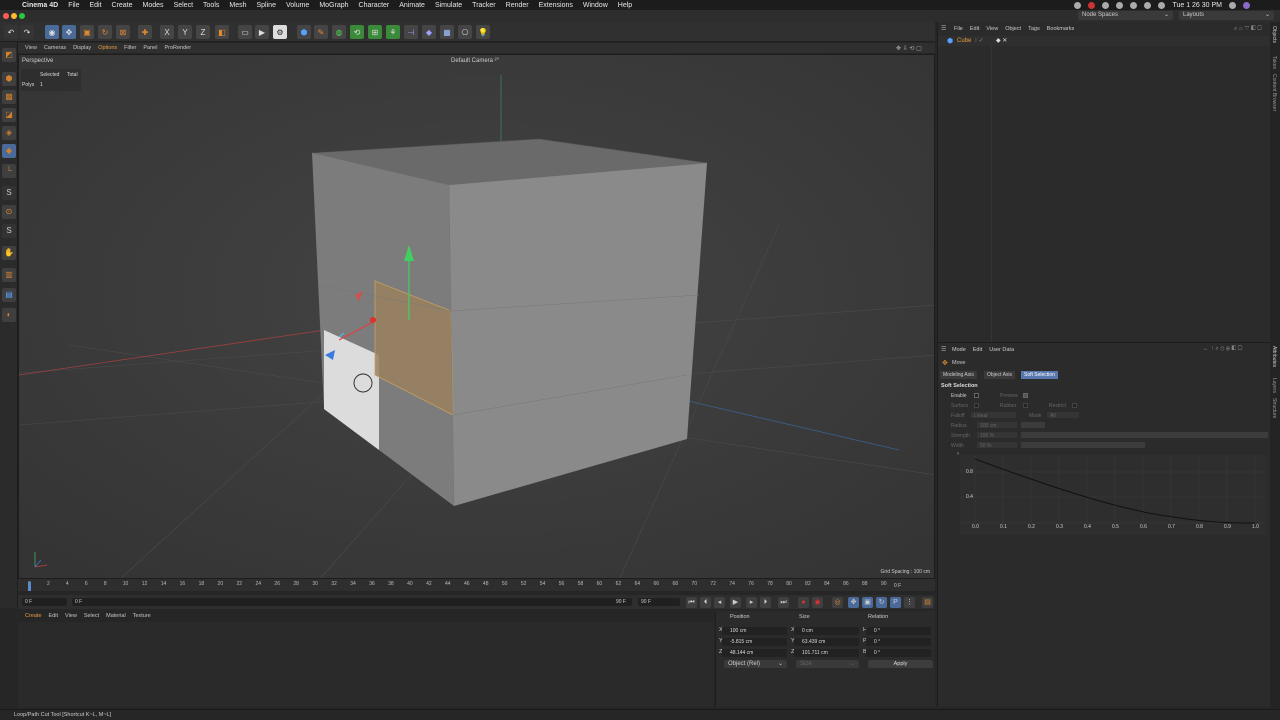 The image size is (1280, 720). I want to click on menu-simulate: Simulate, so click(448, 5).